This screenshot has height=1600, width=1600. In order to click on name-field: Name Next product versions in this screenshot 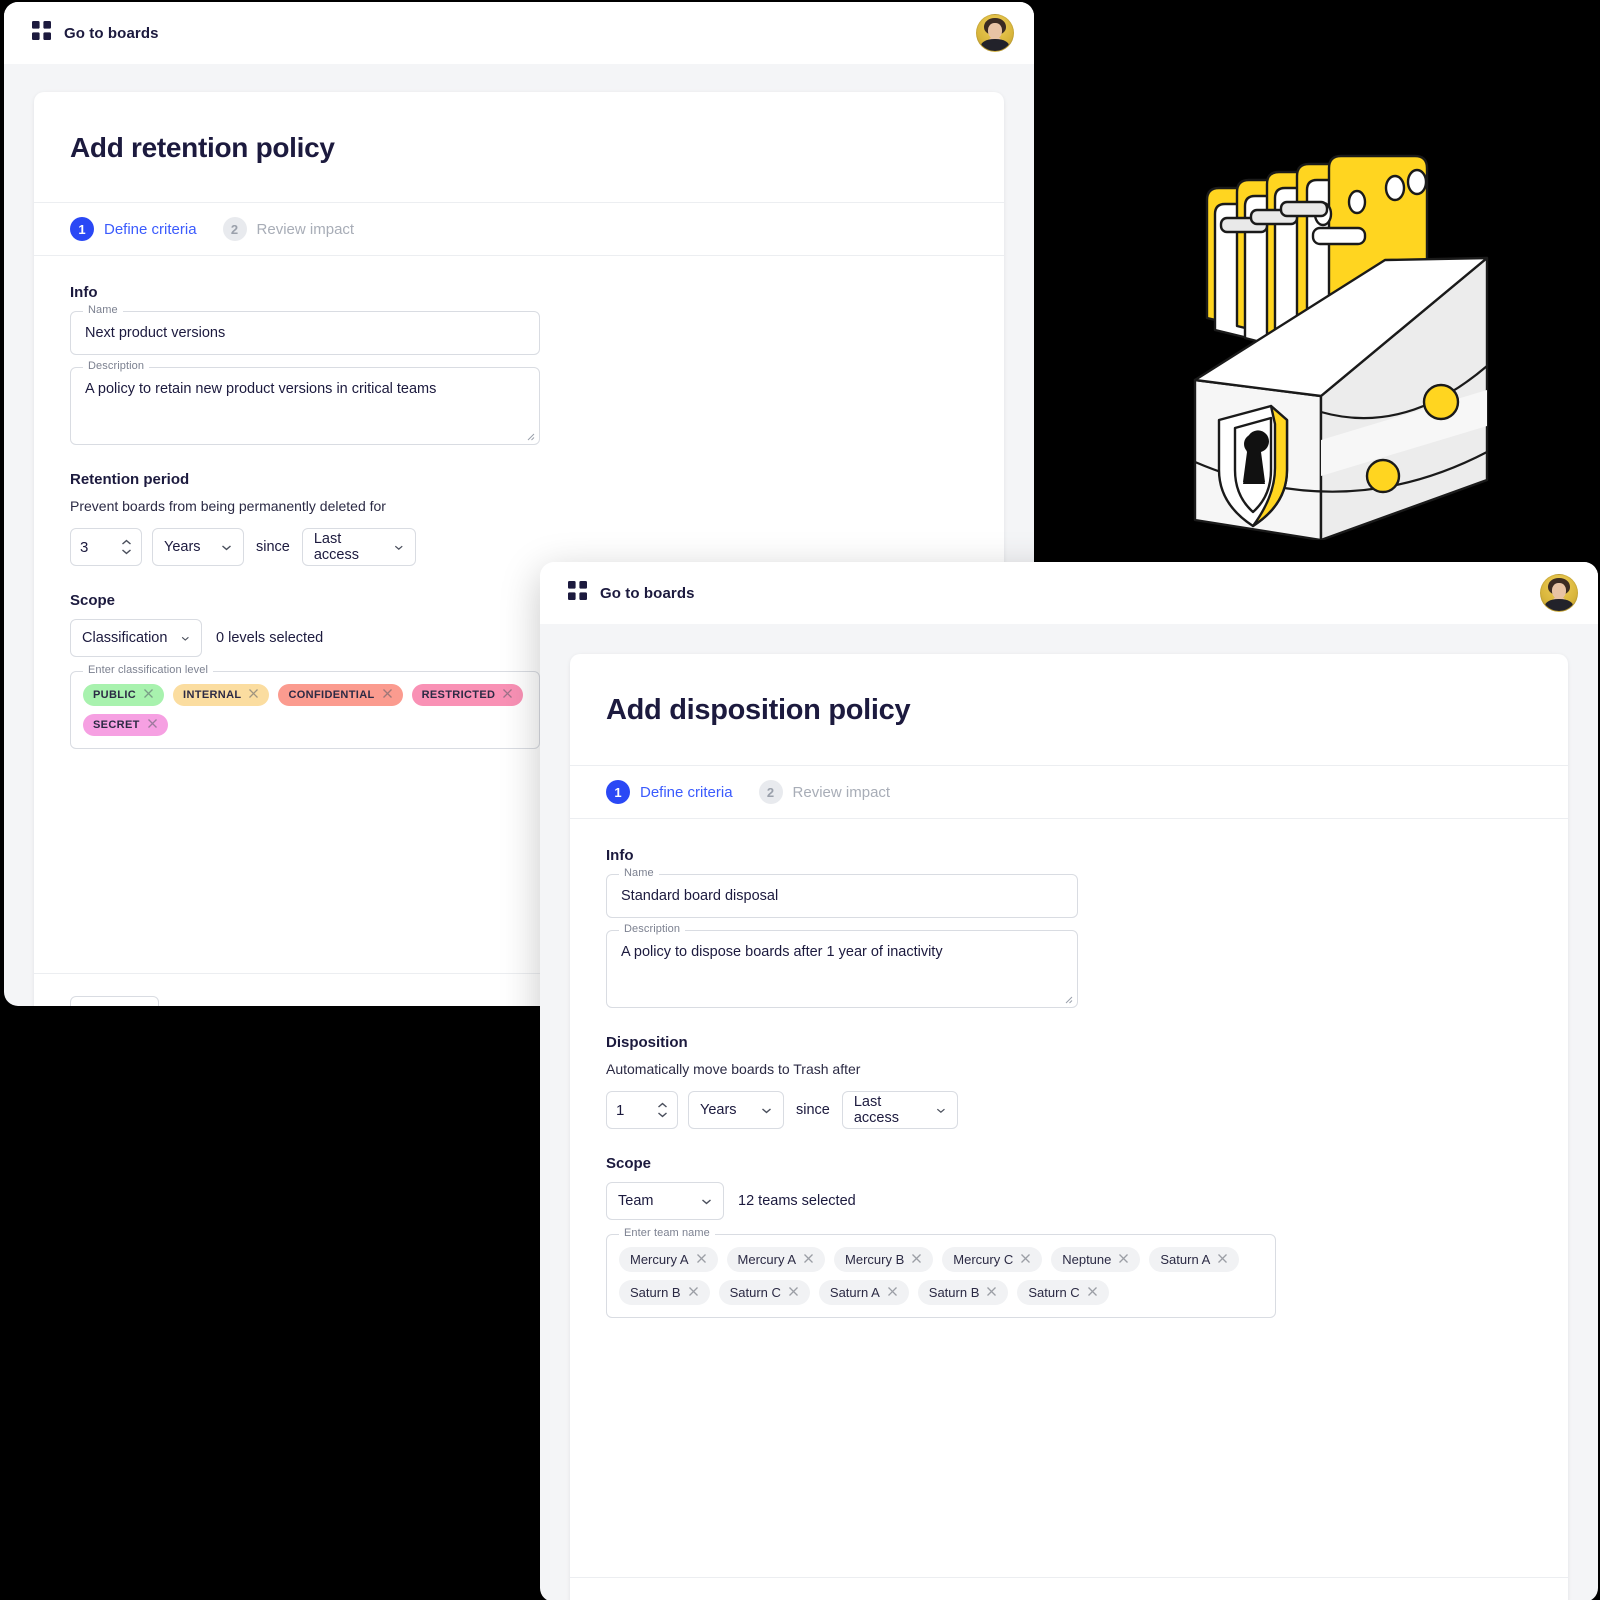, I will do `click(305, 329)`.